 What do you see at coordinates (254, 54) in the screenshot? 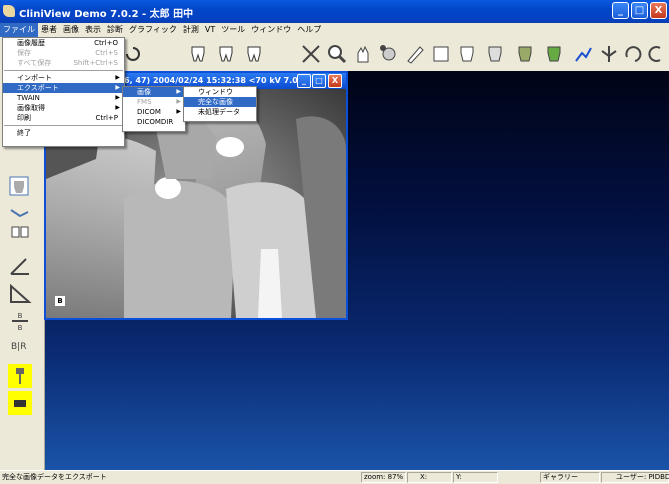
I see `tooth-tool-3-icon` at bounding box center [254, 54].